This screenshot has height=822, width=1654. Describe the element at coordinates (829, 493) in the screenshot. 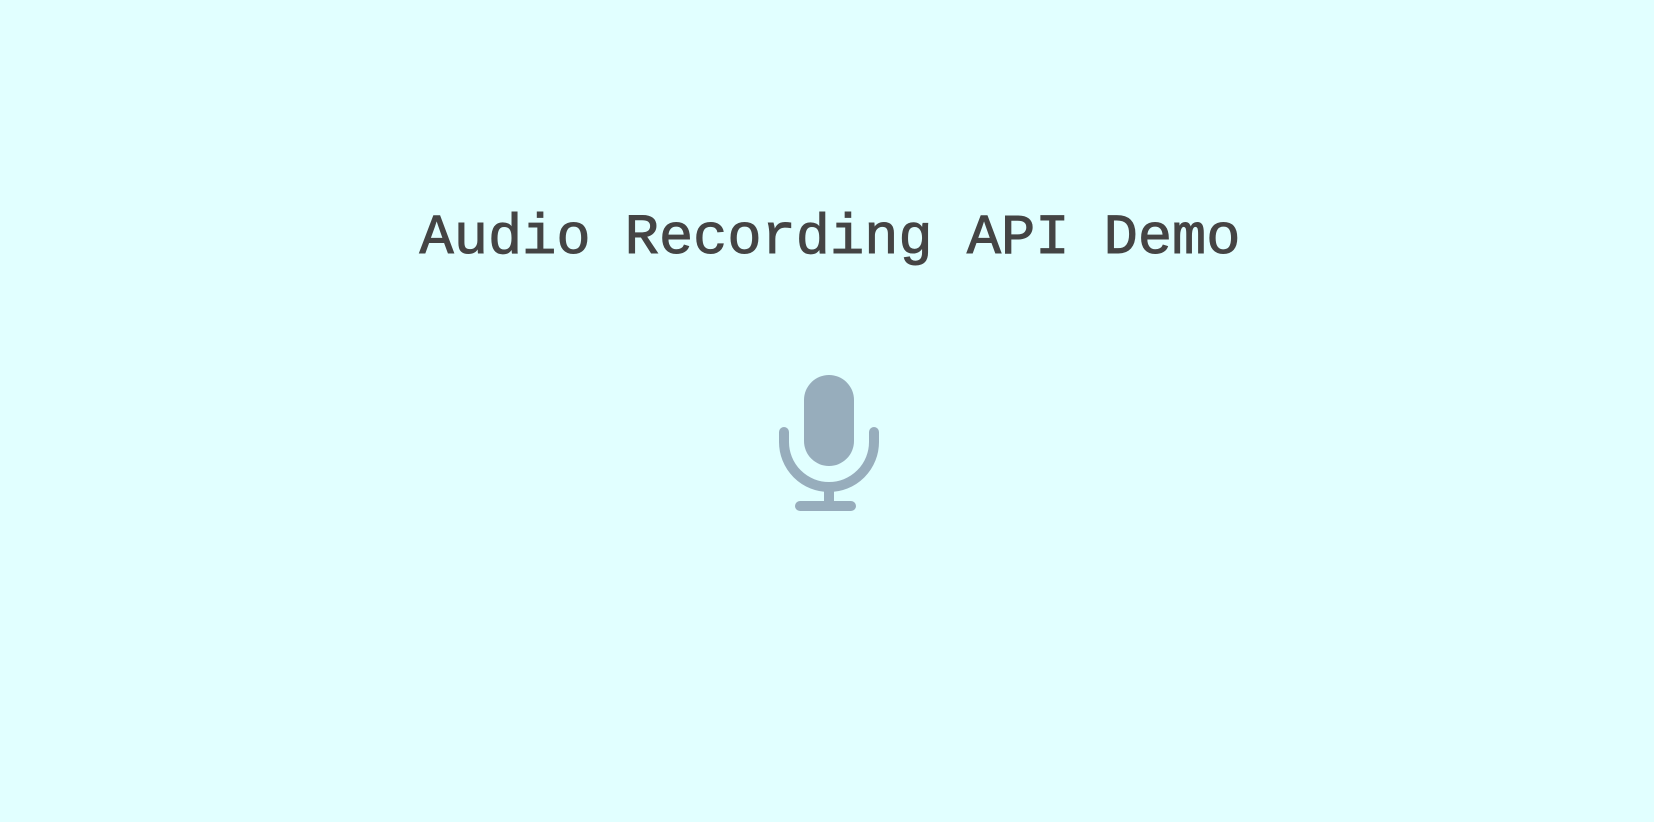

I see `microphone-stem` at that location.